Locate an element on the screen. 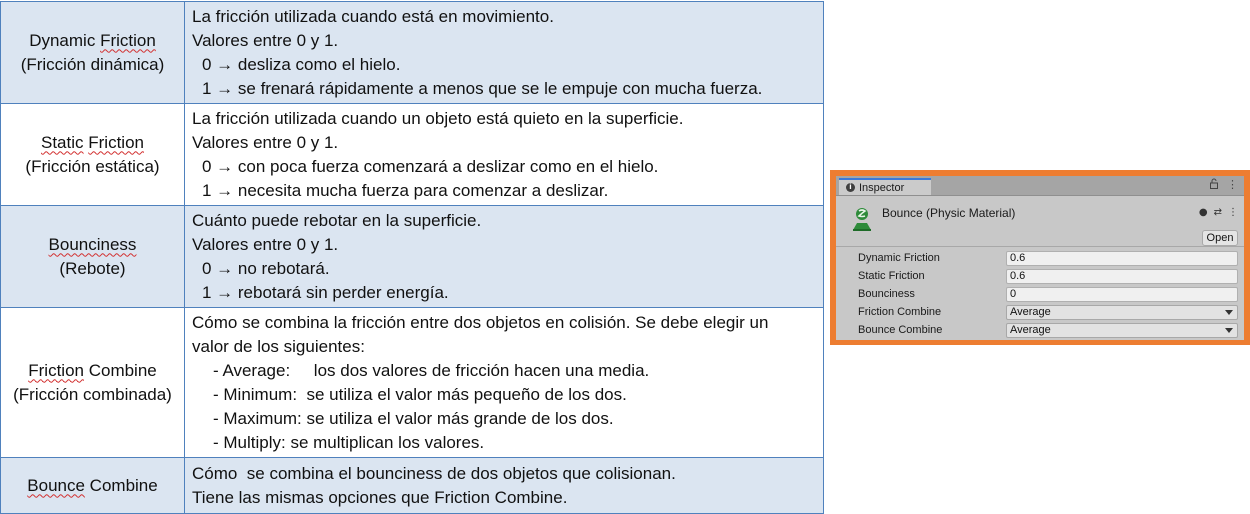 This screenshot has width=1250, height=514. property-row-friction-combine: Friction Combine Average is located at coordinates (1040, 313).